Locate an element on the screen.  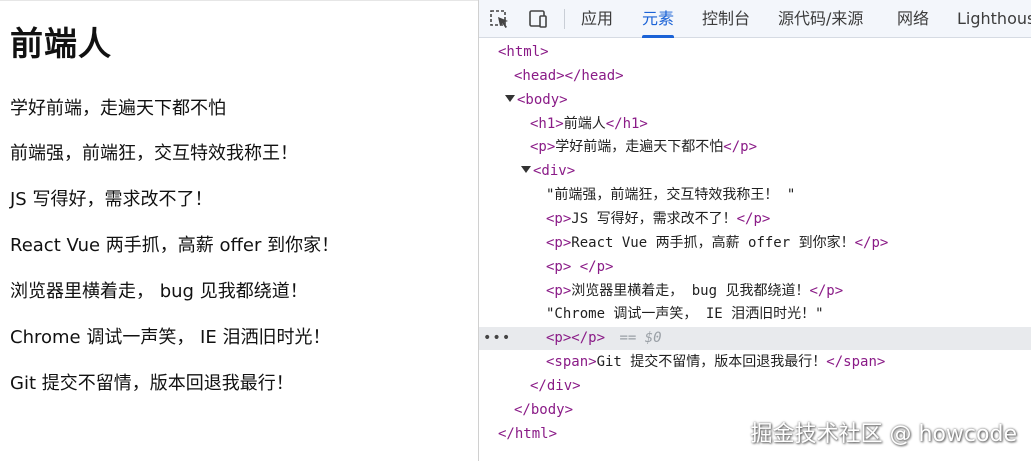
tag-text: <body> is located at coordinates (542, 100).